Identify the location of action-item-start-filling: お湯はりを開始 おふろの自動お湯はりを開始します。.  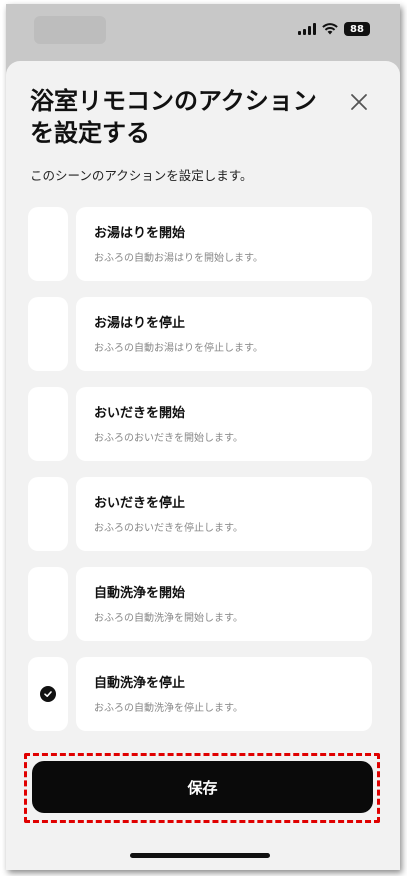
(200, 244).